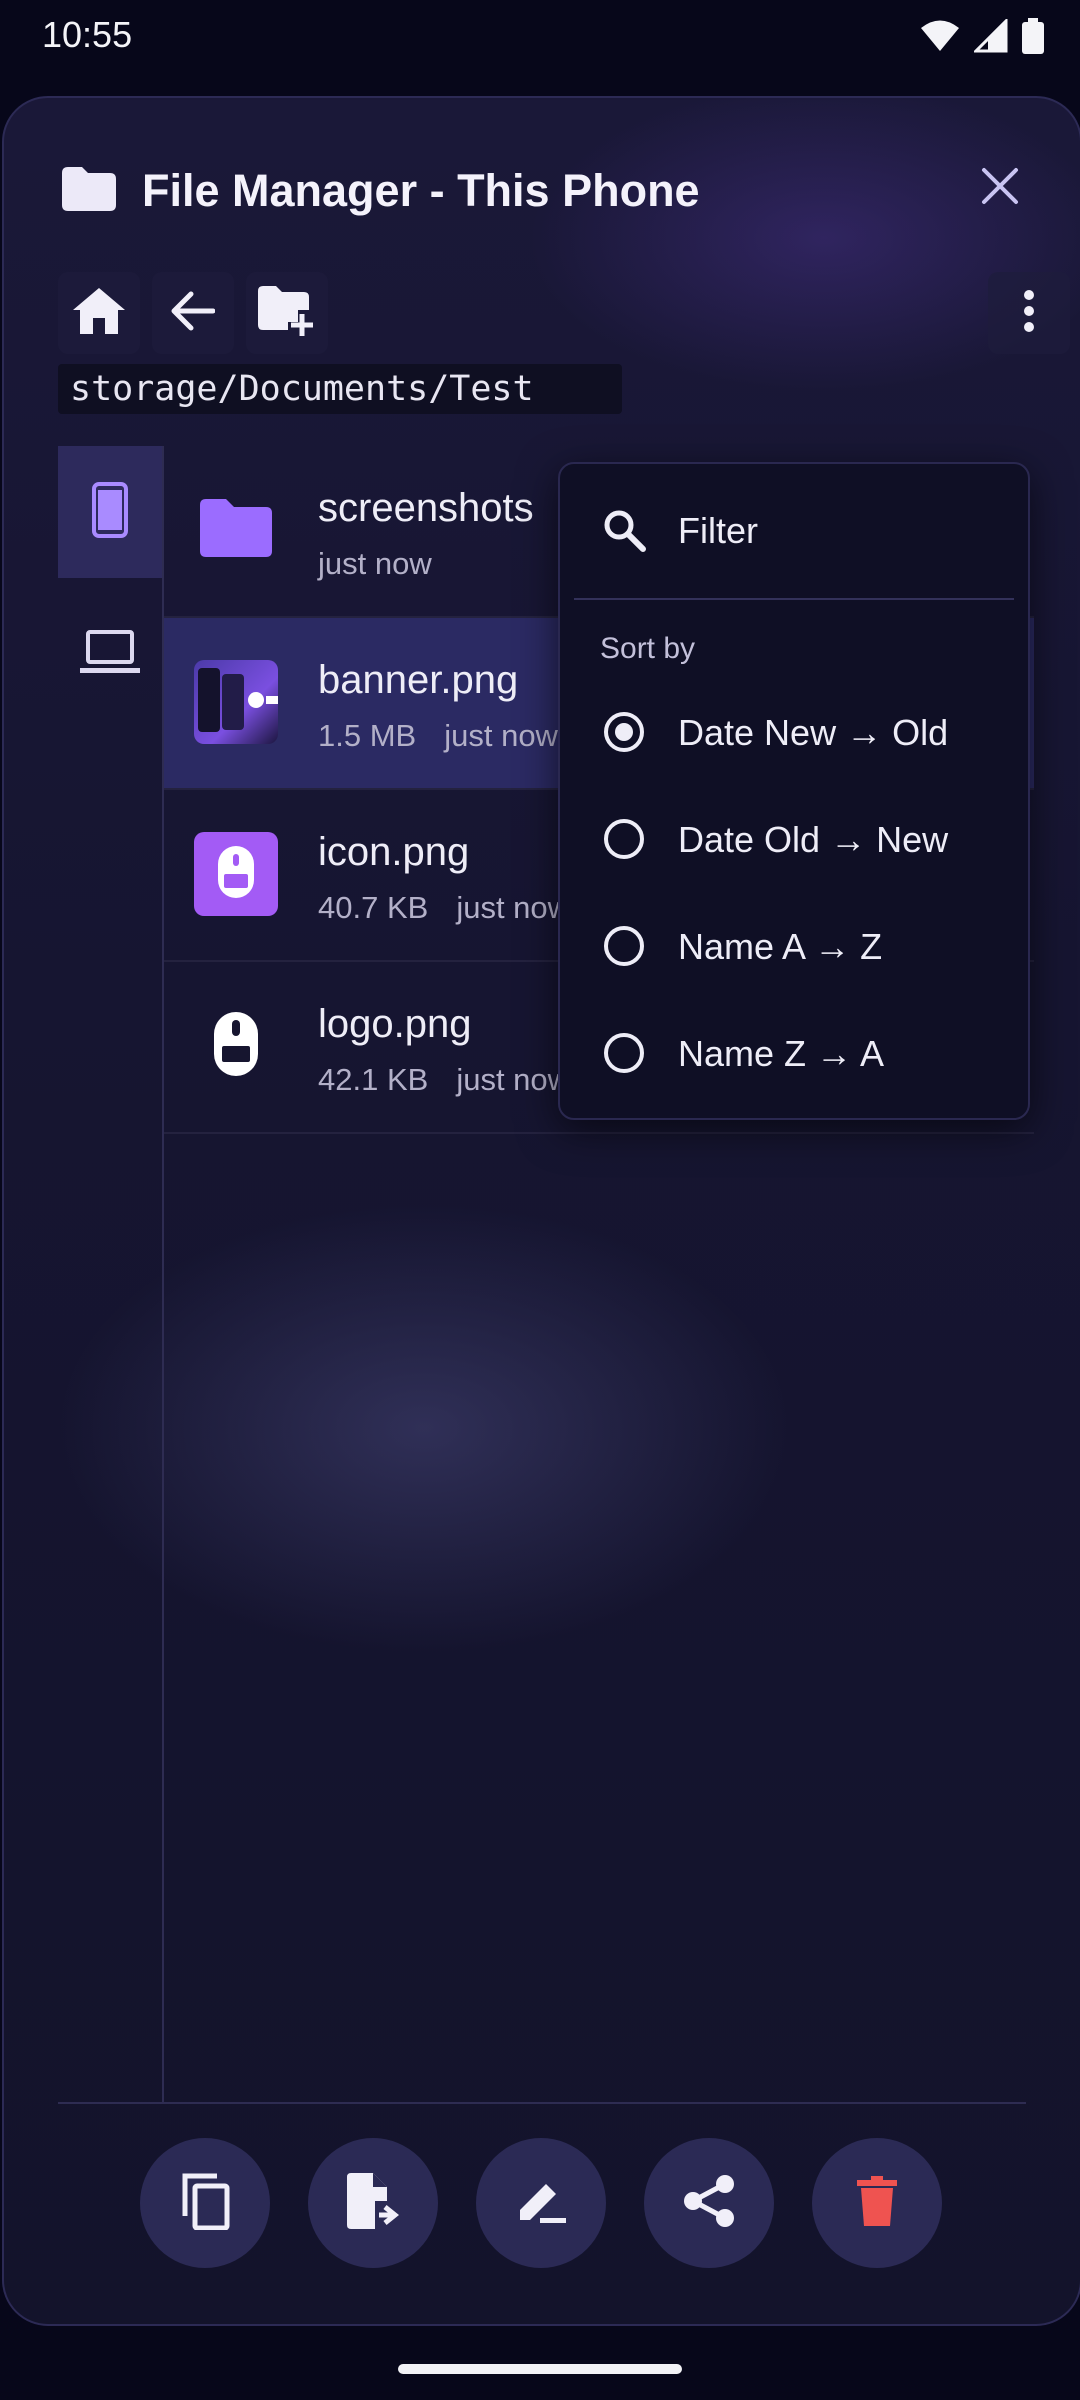  I want to click on copy-button, so click(205, 2203).